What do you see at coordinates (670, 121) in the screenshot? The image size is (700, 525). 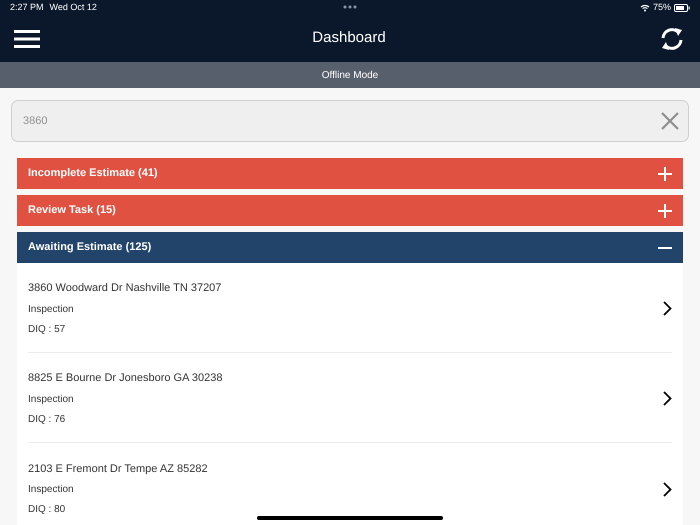 I see `clear-icon` at bounding box center [670, 121].